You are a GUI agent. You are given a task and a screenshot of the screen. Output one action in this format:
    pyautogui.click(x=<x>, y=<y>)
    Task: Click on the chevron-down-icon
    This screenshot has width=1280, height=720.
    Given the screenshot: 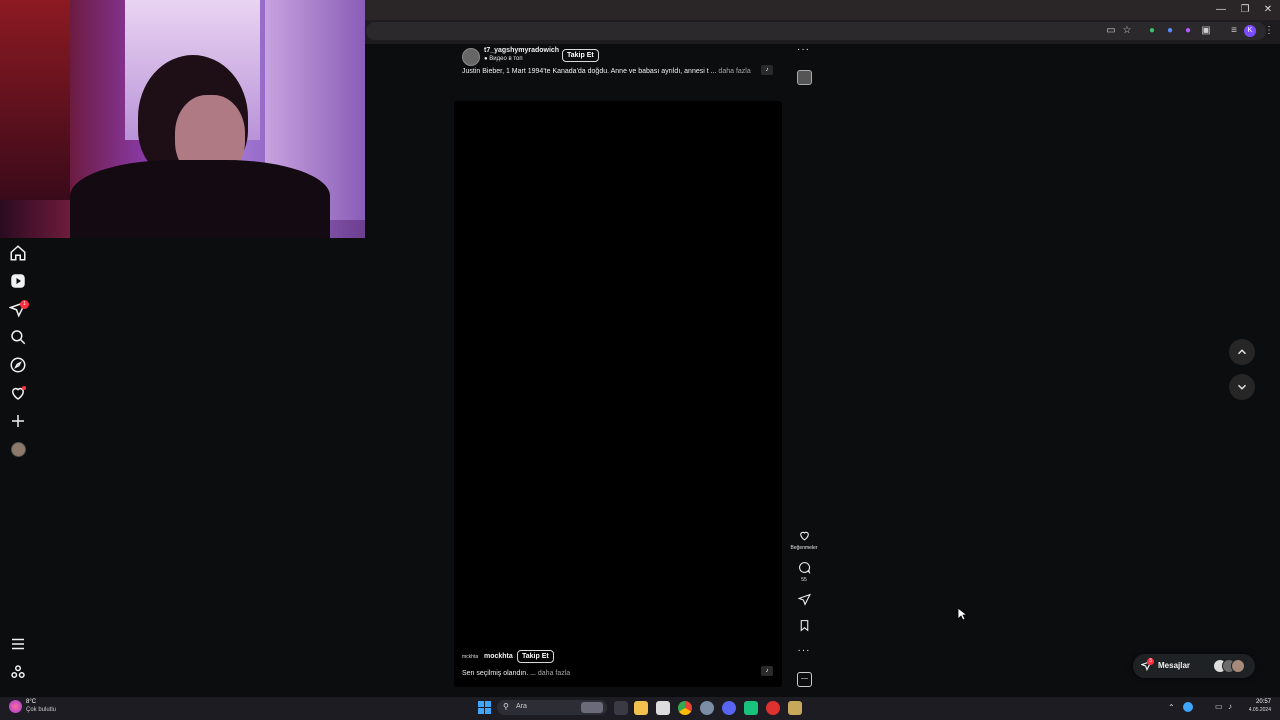 What is the action you would take?
    pyautogui.click(x=1242, y=387)
    